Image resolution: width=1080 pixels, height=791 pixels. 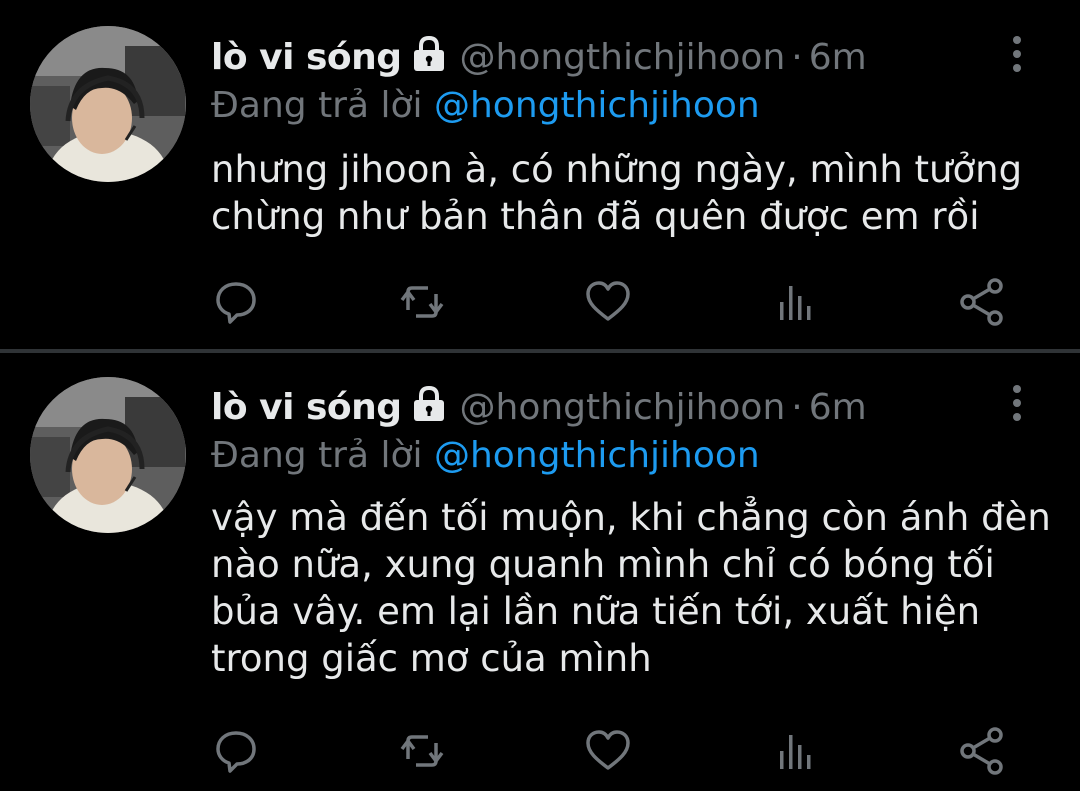 I want to click on tweet-text-line: nào nữa, xung quanh mình chỉ có bóng tối, so click(x=603, y=564).